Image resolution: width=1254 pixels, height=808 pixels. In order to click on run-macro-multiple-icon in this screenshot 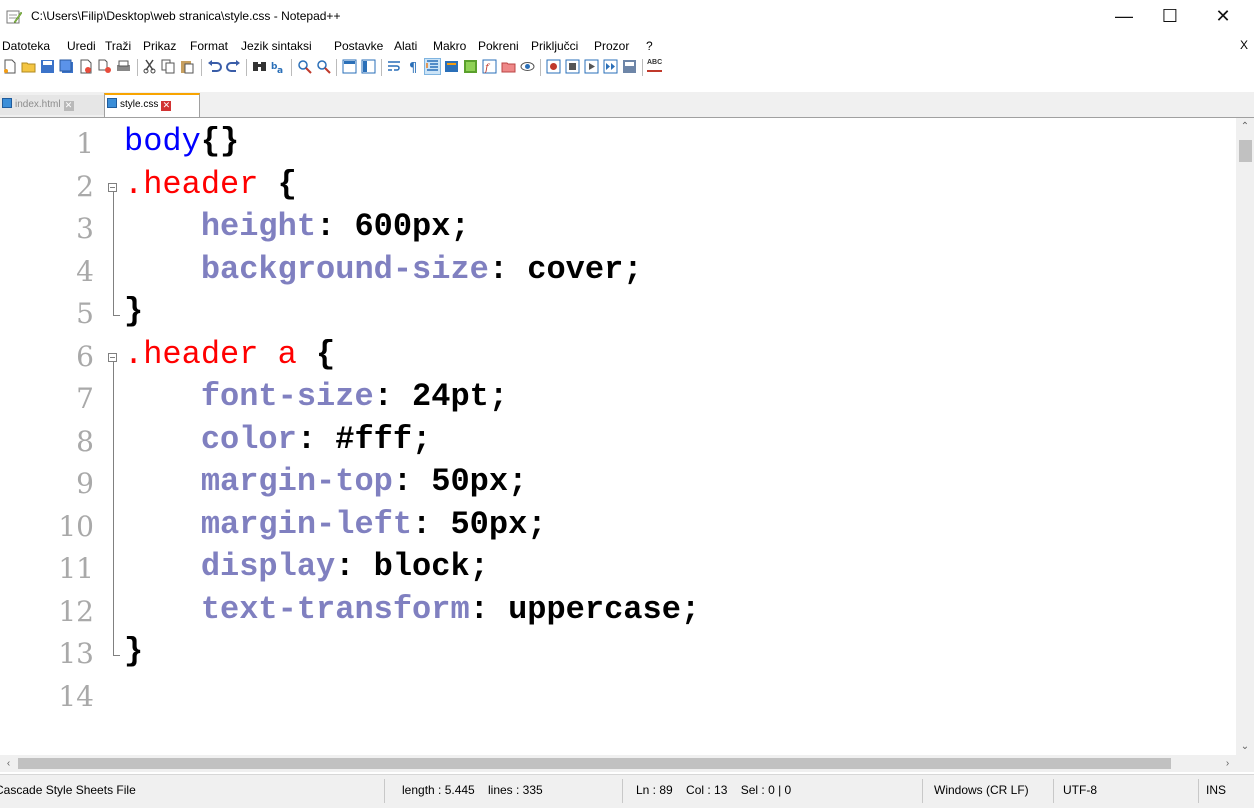, I will do `click(610, 66)`.